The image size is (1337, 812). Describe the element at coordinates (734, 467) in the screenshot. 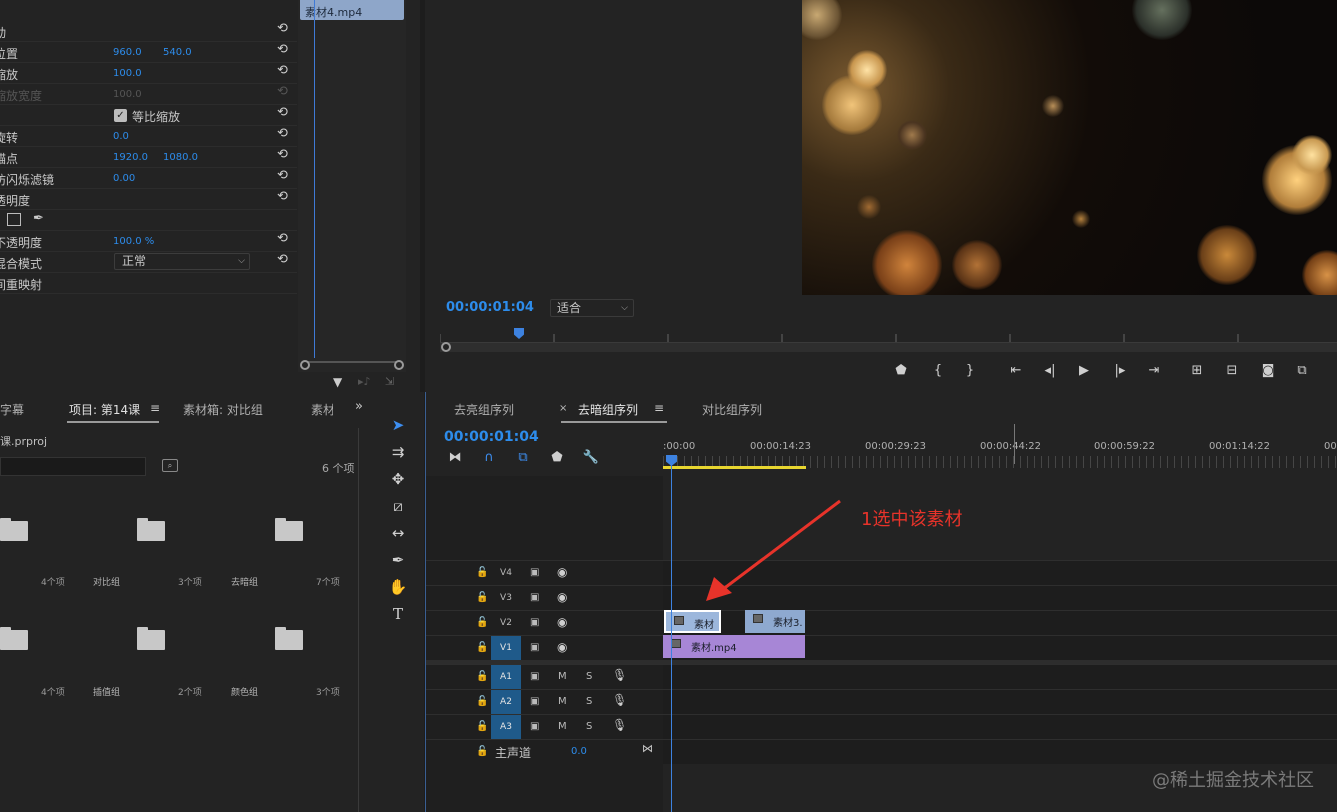

I see `work-area-bar` at that location.